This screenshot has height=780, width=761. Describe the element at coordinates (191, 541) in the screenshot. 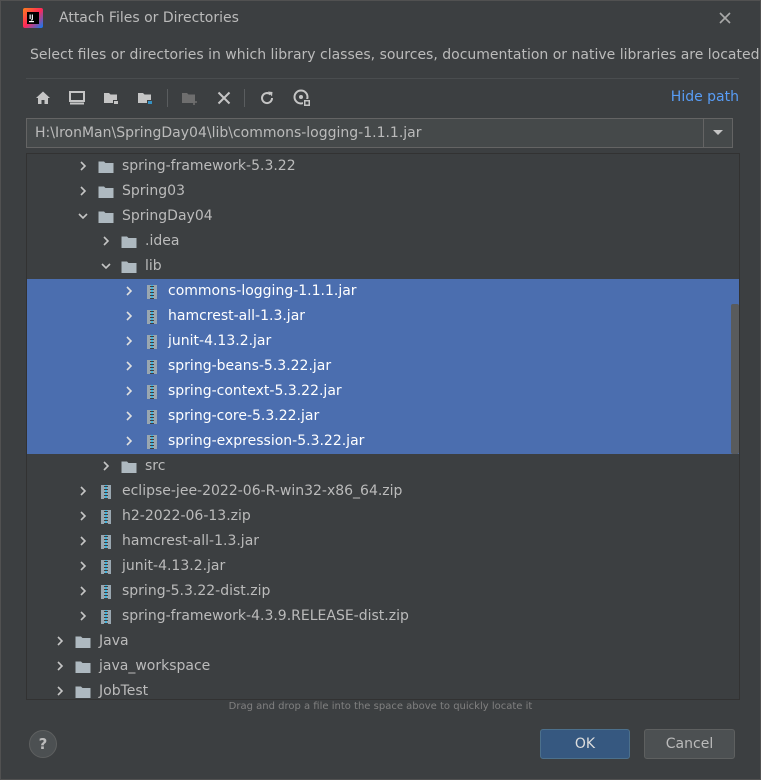

I see `tree-row-label: hamcrest-all-1.3.jar` at that location.